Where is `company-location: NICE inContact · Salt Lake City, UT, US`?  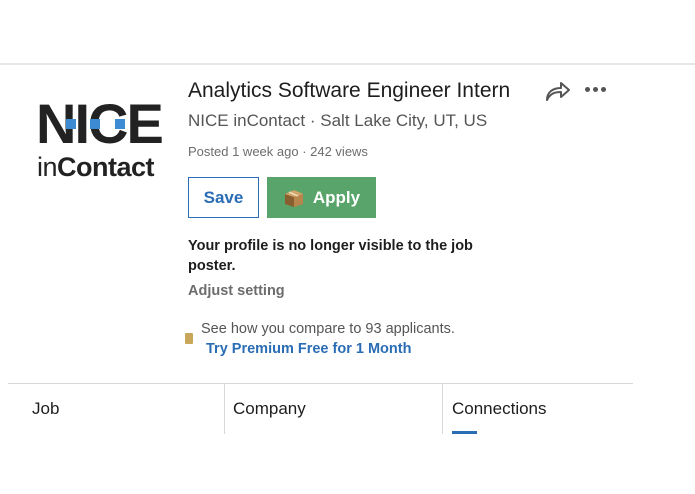 company-location: NICE inContact · Salt Lake City, UT, US is located at coordinates (338, 120).